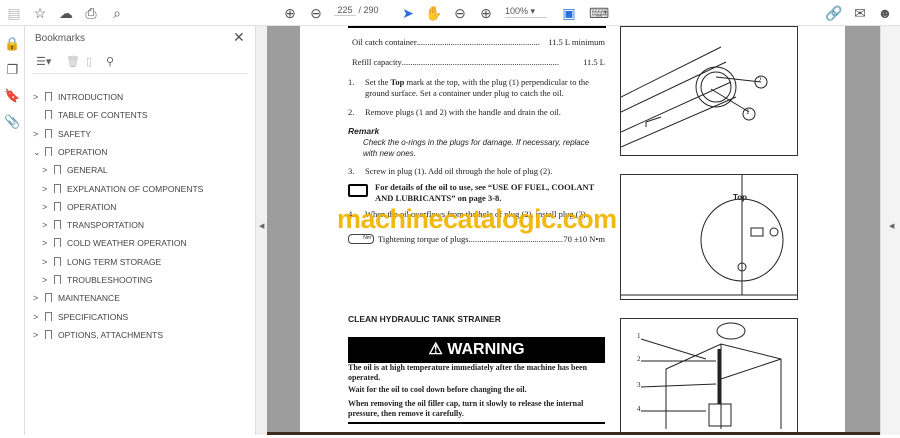 This screenshot has height=438, width=900. Describe the element at coordinates (639, 409) in the screenshot. I see `callout: 4` at that location.